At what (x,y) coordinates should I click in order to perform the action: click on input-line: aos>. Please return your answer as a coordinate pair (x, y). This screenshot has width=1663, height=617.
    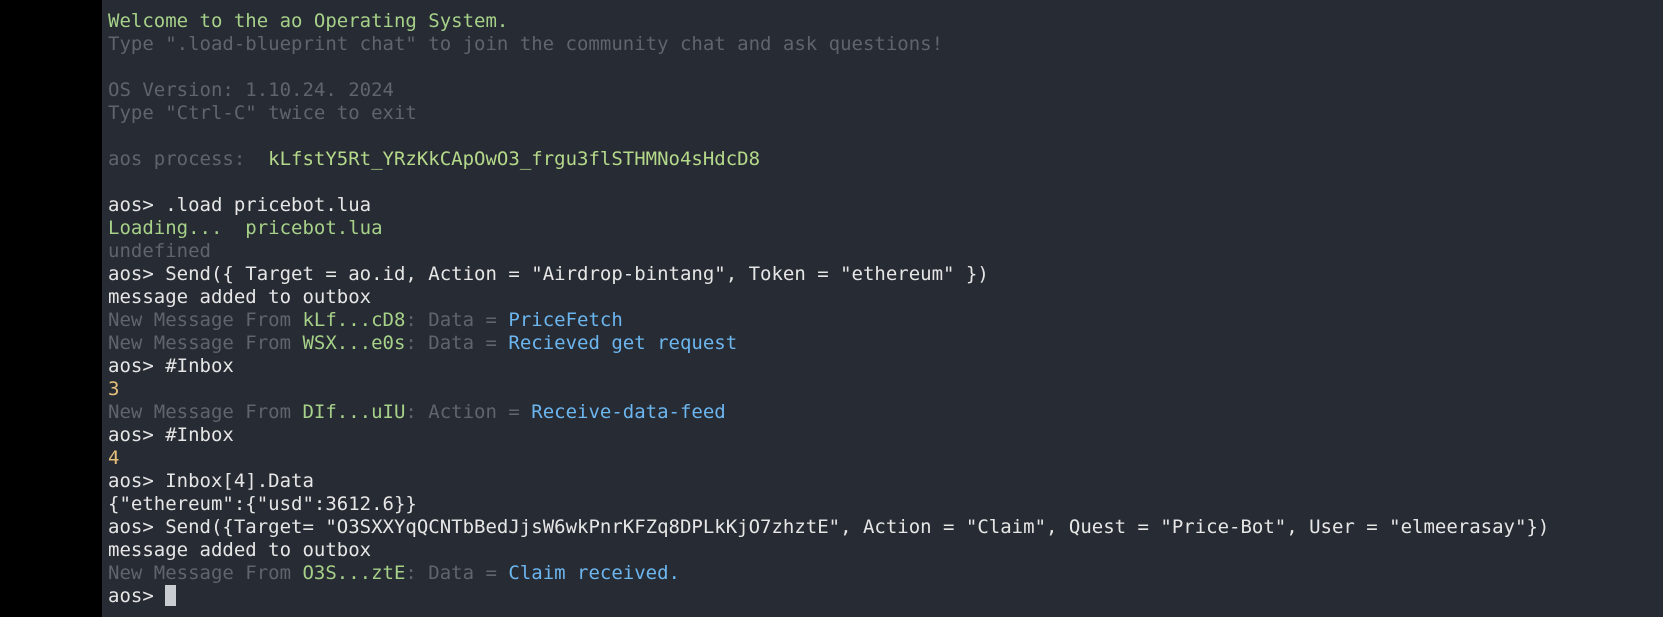
    Looking at the image, I should click on (882, 596).